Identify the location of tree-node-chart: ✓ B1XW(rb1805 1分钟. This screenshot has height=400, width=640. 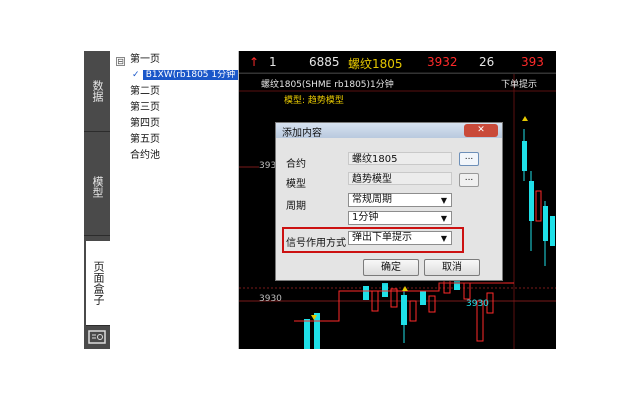
(185, 75).